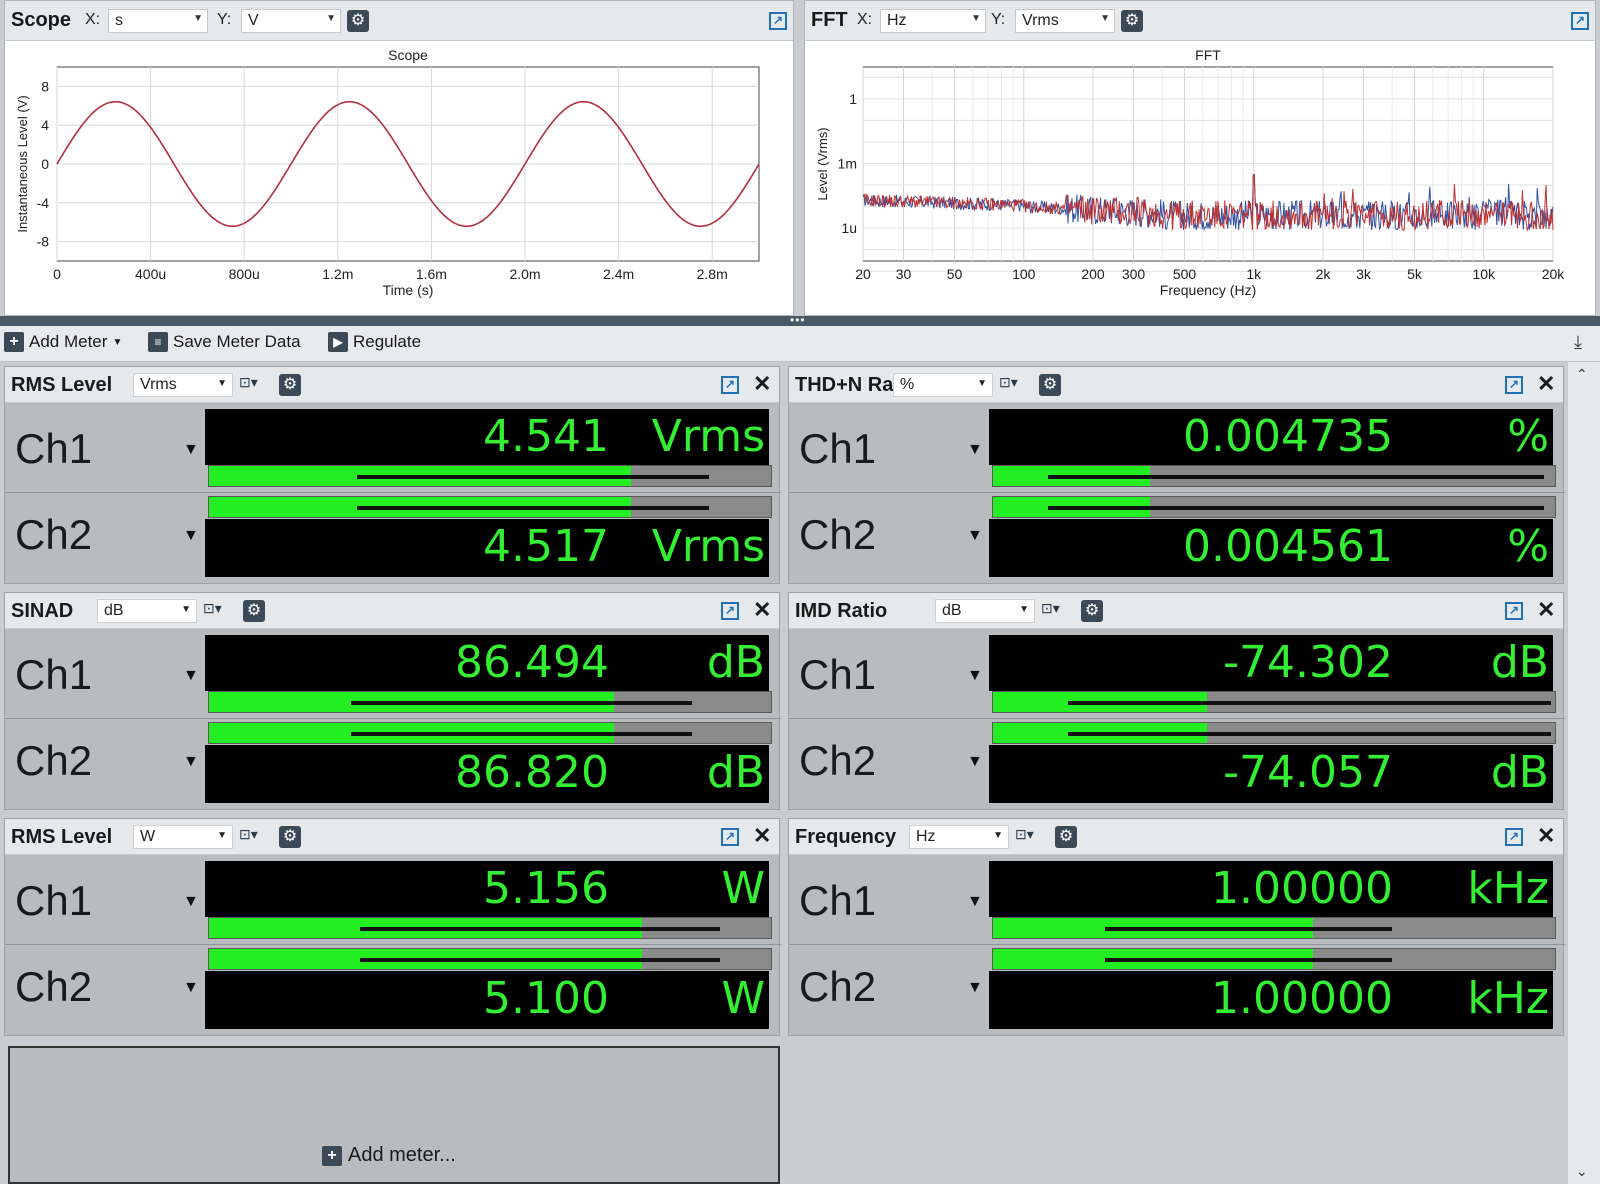 This screenshot has width=1600, height=1184. I want to click on meter-unit-select: Hz ▼, so click(959, 837).